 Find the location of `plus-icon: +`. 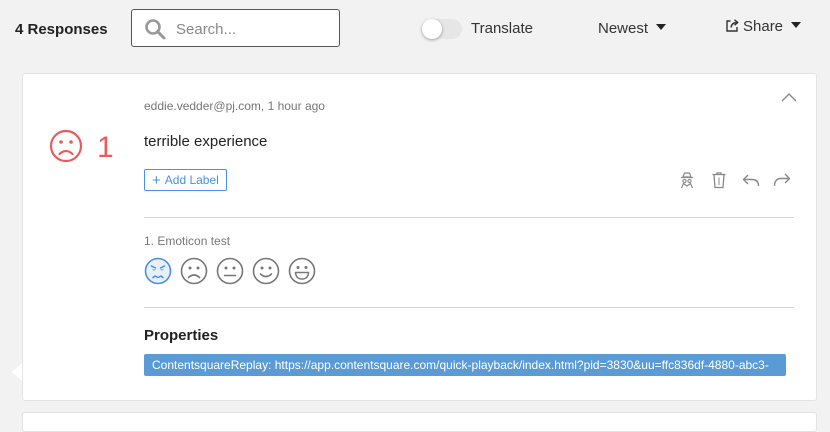

plus-icon: + is located at coordinates (156, 180).